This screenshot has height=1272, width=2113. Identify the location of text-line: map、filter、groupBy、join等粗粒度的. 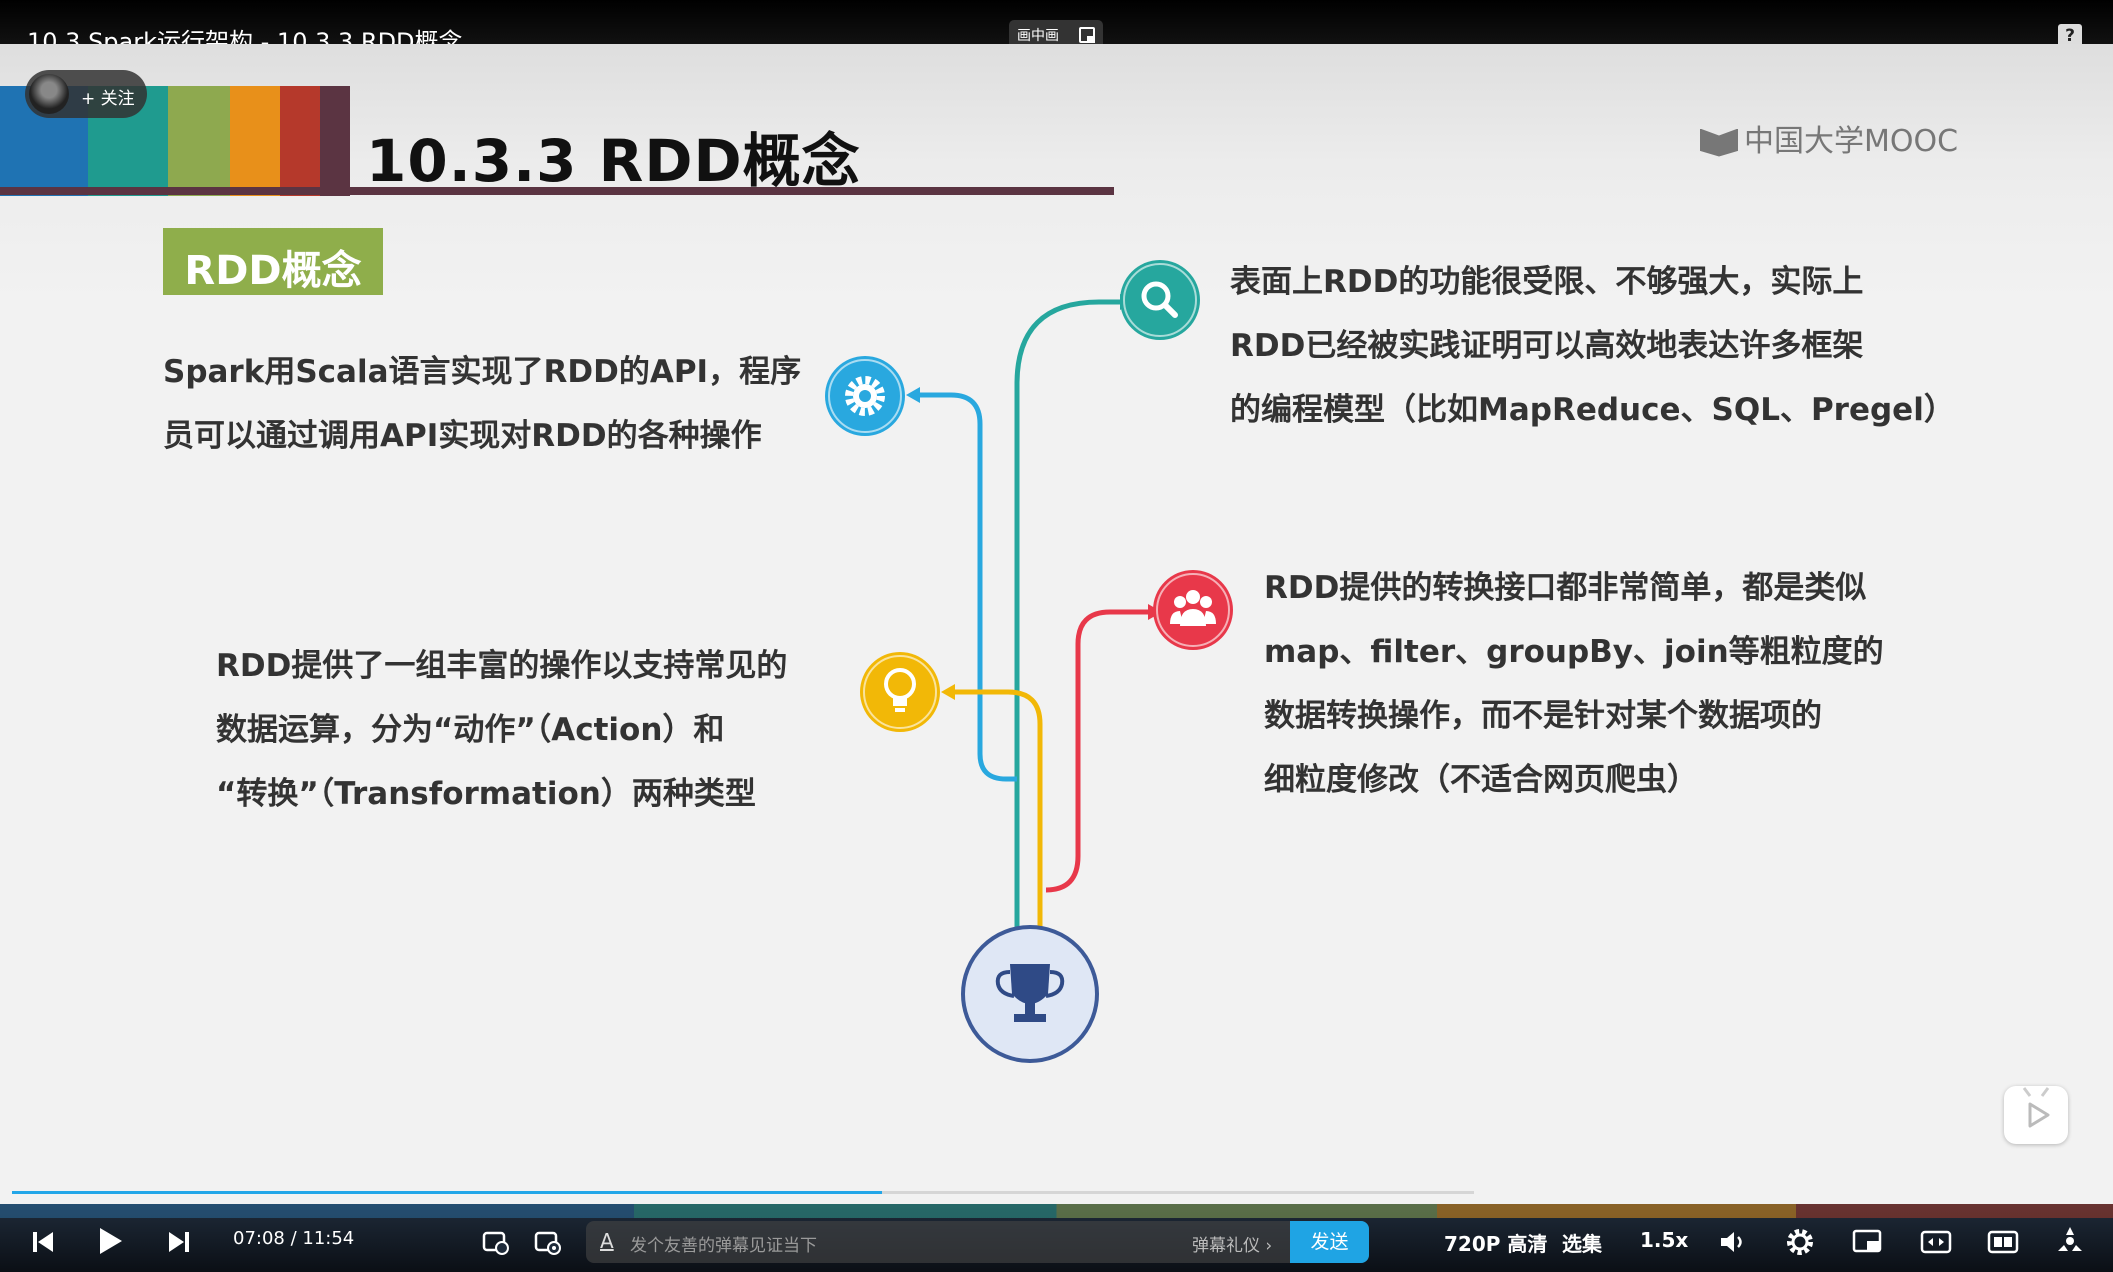
(1574, 652).